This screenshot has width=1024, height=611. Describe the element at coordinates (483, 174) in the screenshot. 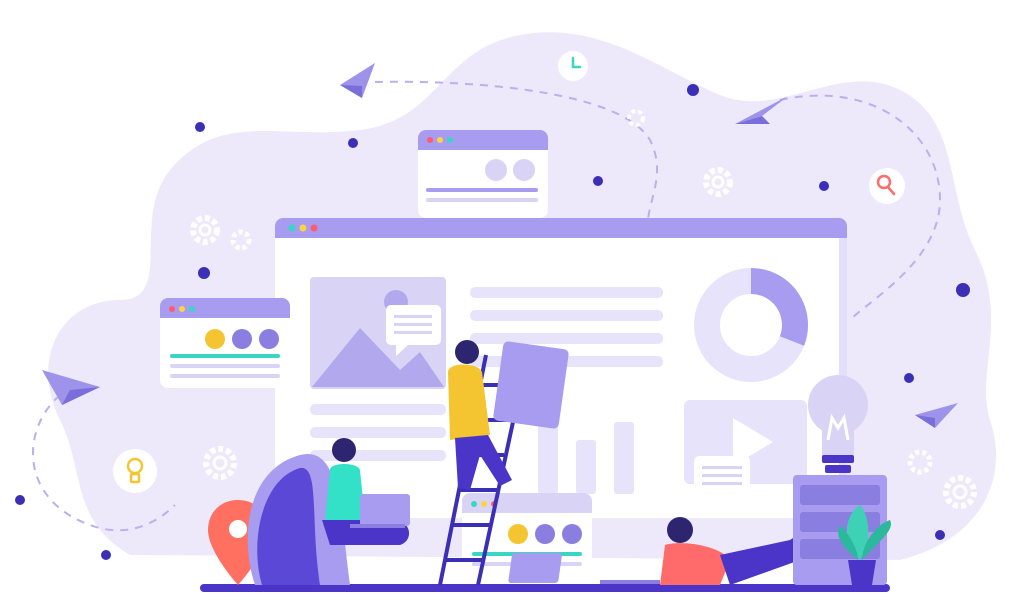

I see `floating-window-top` at that location.